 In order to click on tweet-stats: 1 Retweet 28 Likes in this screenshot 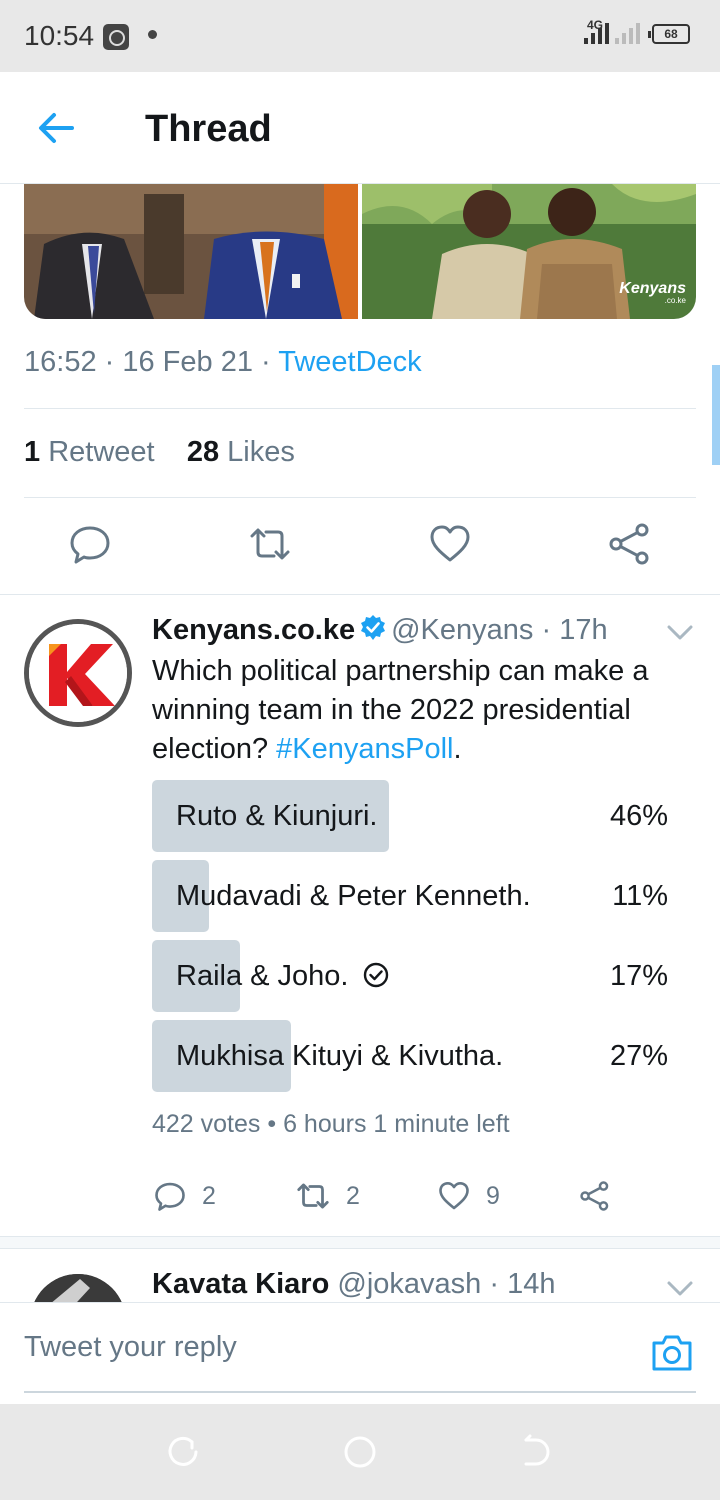, I will do `click(159, 452)`.